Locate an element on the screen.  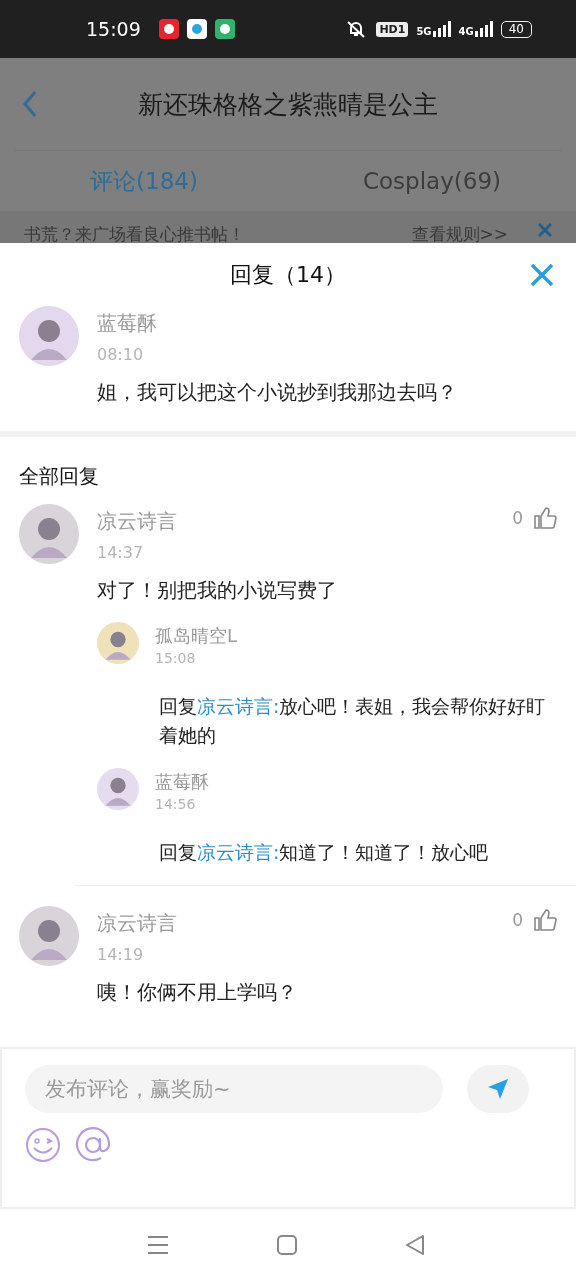
menu-icon is located at coordinates (158, 1245).